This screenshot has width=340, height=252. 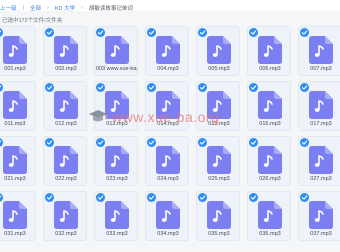 I want to click on file-item: 002.mp3, so click(x=65, y=51).